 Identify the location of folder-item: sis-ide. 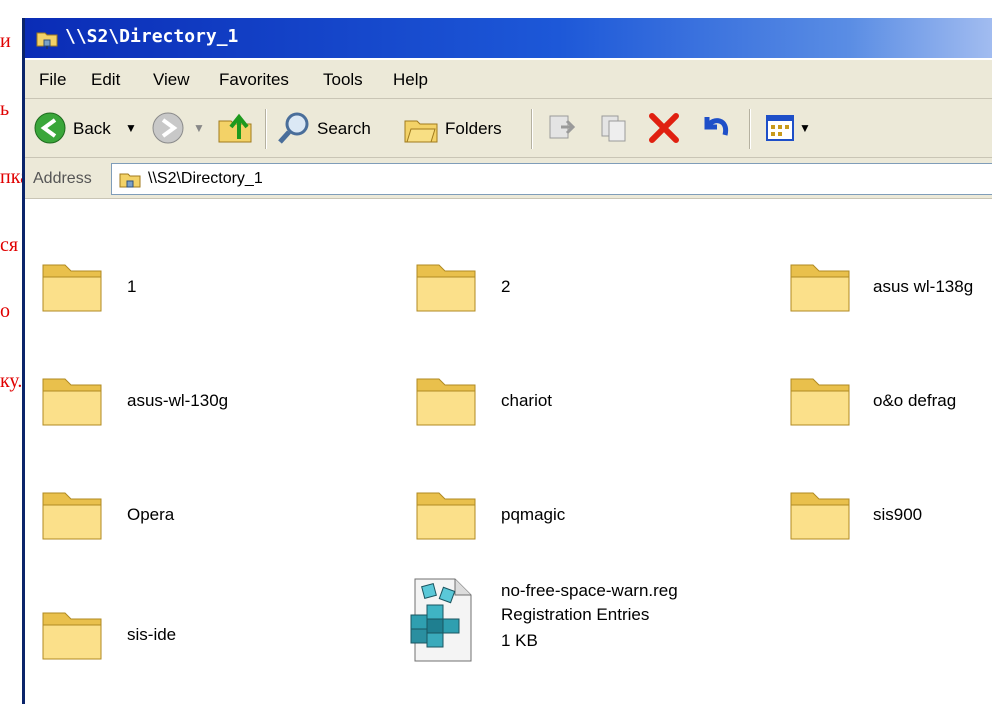
(199, 643).